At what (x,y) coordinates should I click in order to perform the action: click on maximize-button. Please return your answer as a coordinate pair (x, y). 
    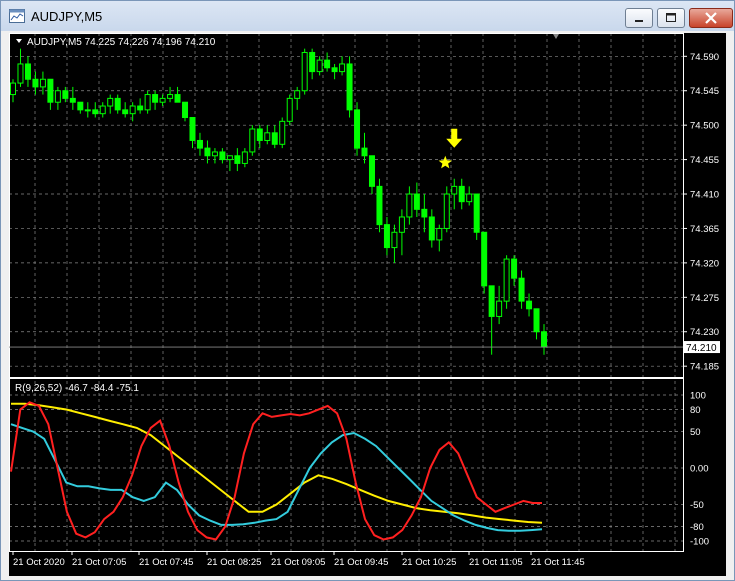
    Looking at the image, I should click on (671, 18).